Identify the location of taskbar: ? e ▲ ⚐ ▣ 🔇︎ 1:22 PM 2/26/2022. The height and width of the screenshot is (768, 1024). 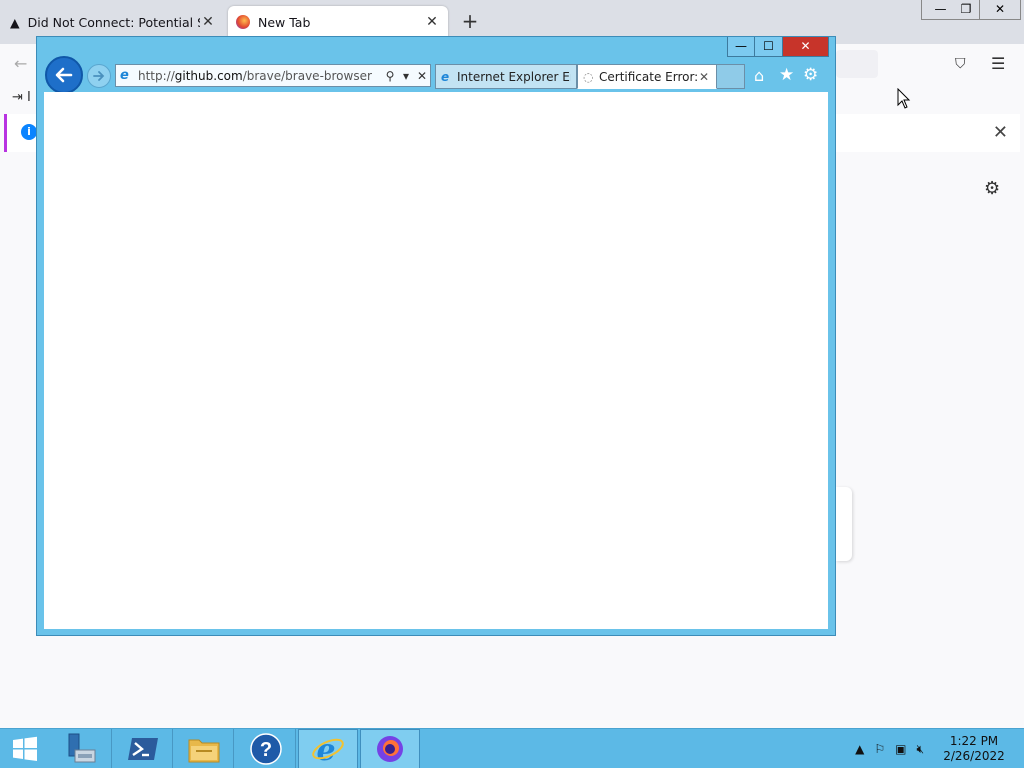
(512, 748).